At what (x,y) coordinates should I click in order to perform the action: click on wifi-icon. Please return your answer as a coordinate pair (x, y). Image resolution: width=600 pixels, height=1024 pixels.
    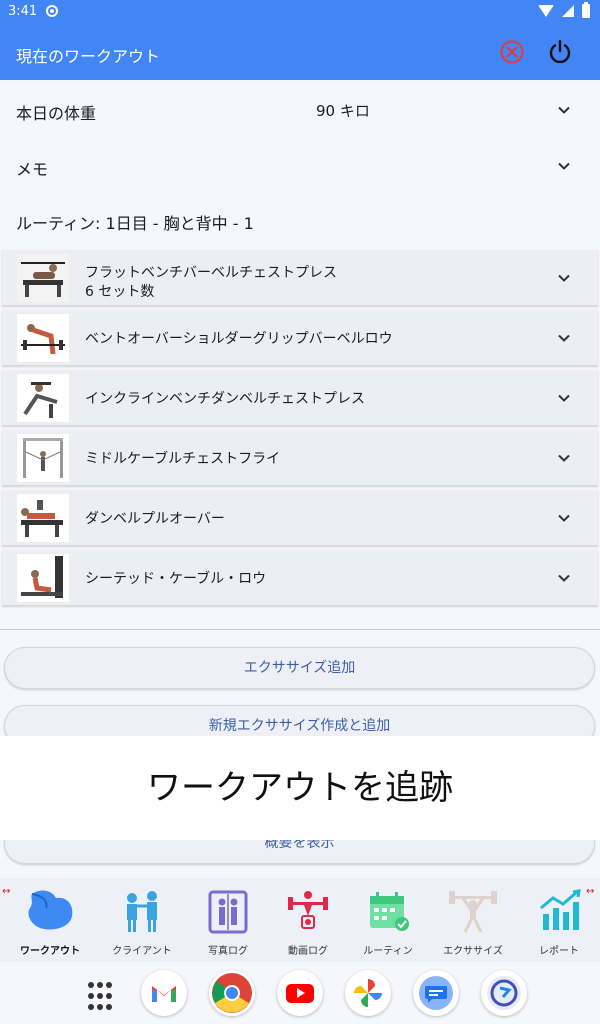
    Looking at the image, I should click on (546, 11).